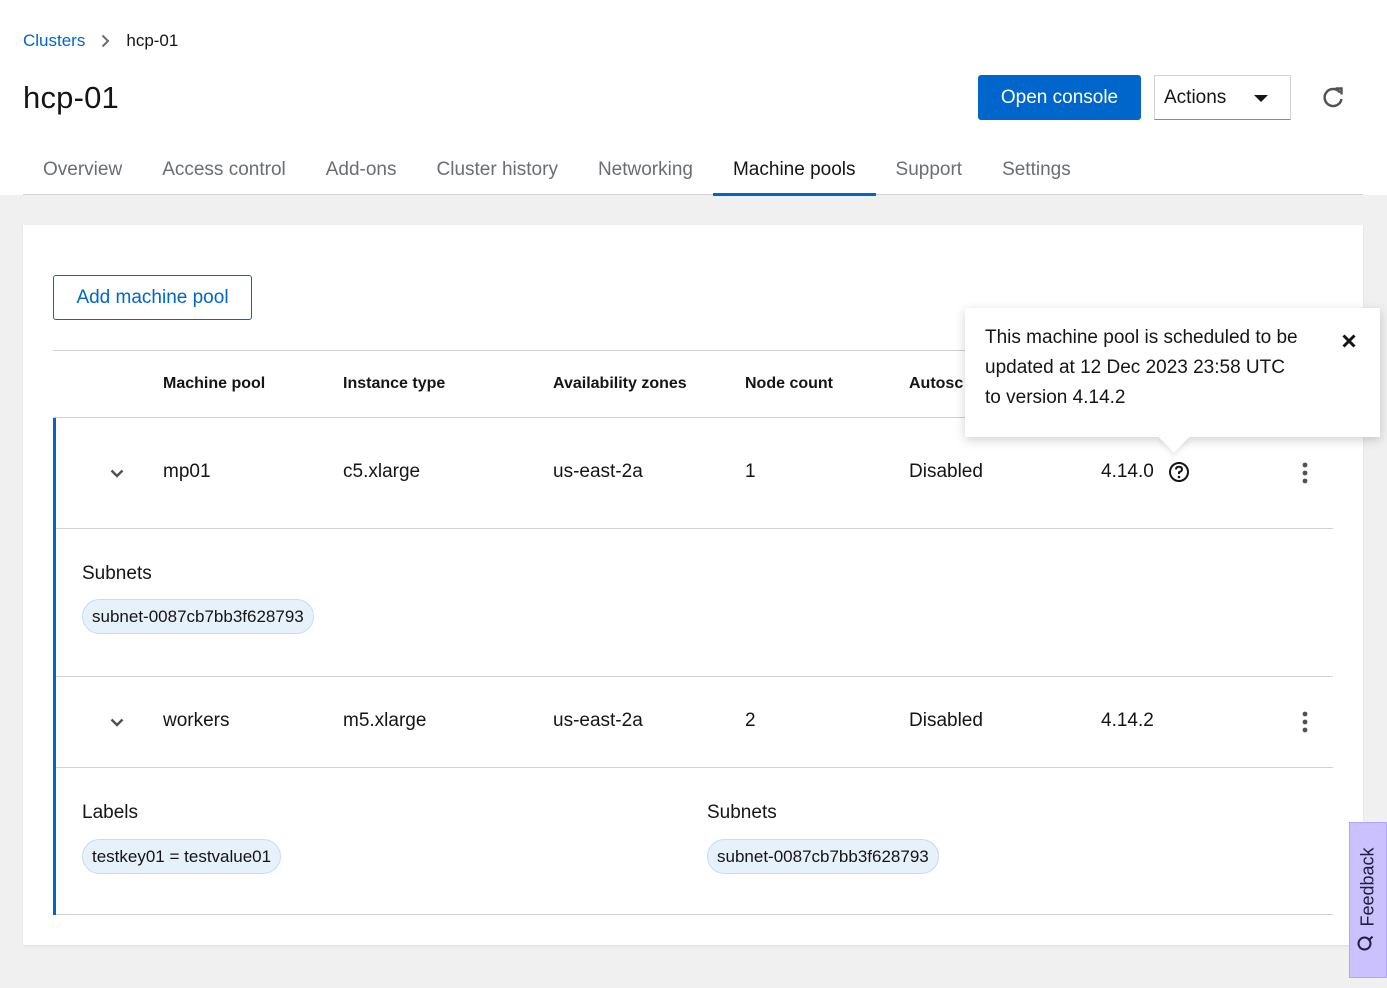 This screenshot has width=1387, height=988. Describe the element at coordinates (1127, 471) in the screenshot. I see `version: 4.14.0` at that location.